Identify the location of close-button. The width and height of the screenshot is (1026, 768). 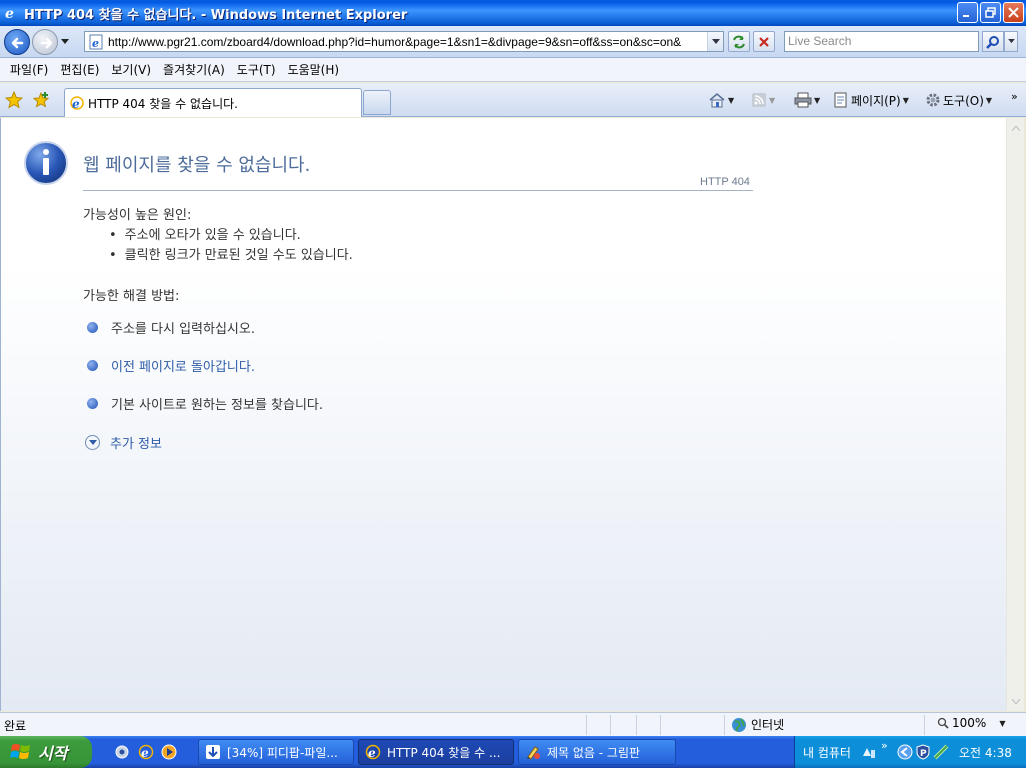
(1013, 12).